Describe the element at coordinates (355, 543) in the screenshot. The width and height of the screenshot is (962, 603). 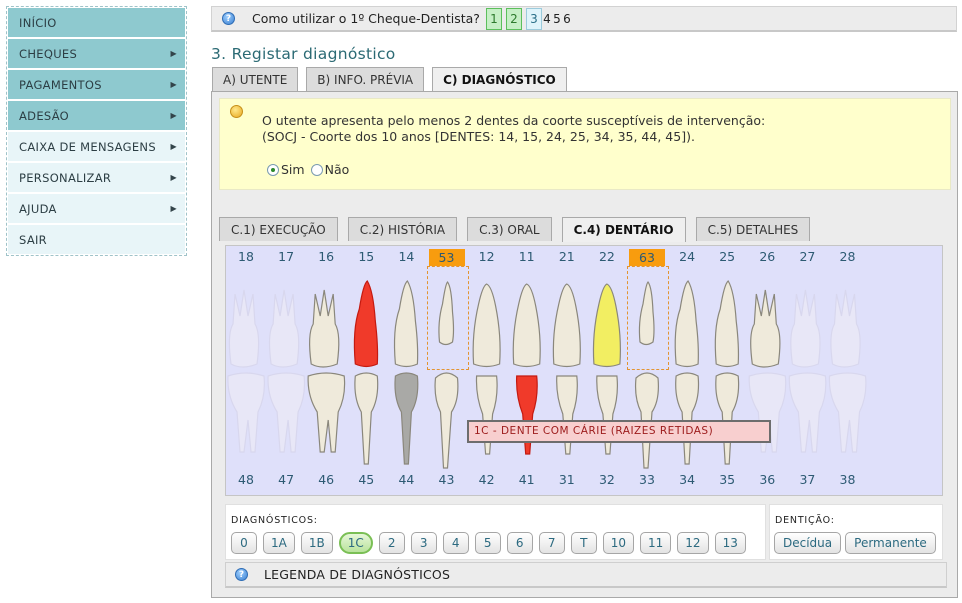
I see `diagnostic-button-1c: 1C` at that location.